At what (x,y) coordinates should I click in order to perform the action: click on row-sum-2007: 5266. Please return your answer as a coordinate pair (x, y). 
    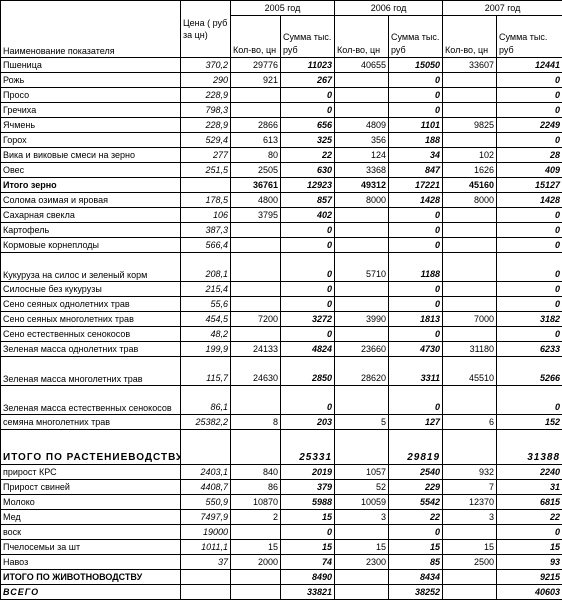
    Looking at the image, I should click on (529, 371).